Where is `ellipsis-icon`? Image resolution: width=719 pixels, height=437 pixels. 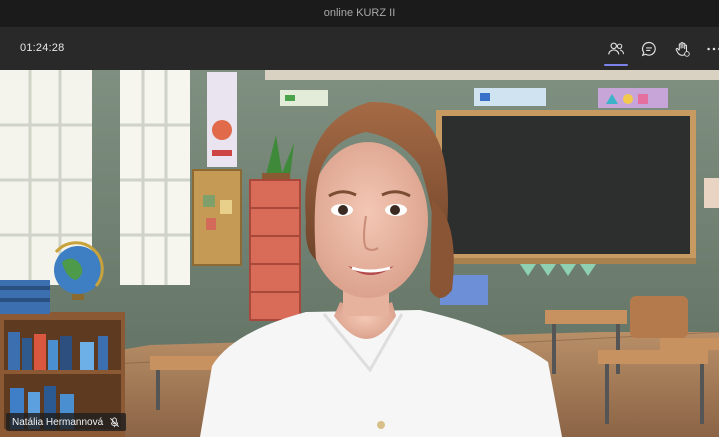 ellipsis-icon is located at coordinates (713, 49).